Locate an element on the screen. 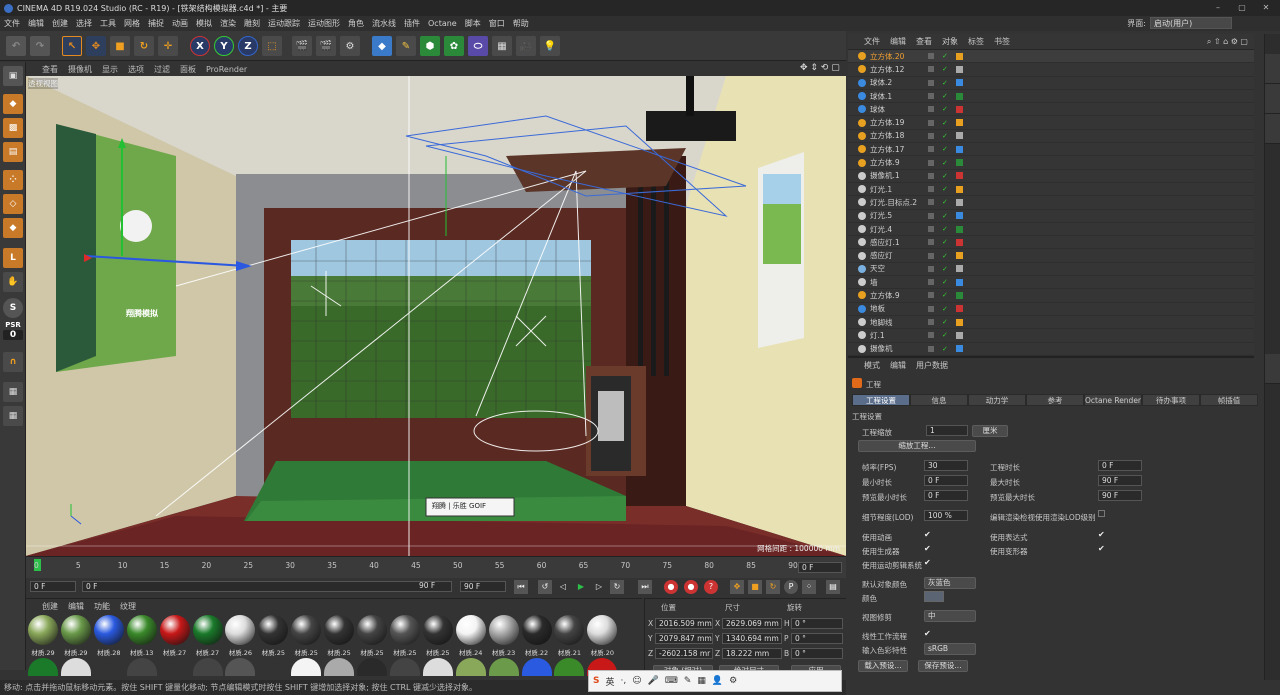 This screenshot has width=1280, height=695. keyboard-icon: ⌨ is located at coordinates (671, 681).